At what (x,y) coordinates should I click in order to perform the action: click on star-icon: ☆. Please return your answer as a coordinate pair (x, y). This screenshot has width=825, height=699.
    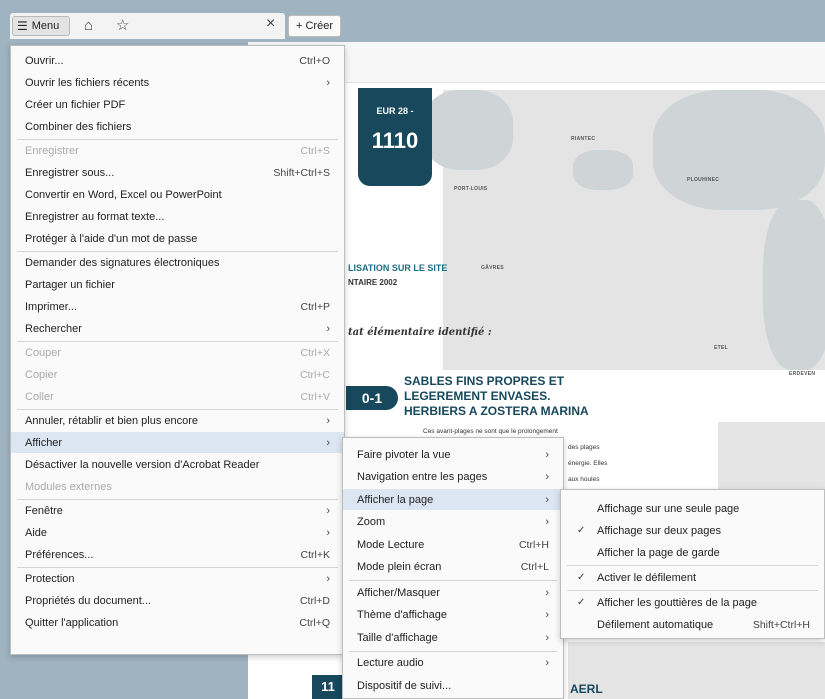
    Looking at the image, I should click on (122, 26).